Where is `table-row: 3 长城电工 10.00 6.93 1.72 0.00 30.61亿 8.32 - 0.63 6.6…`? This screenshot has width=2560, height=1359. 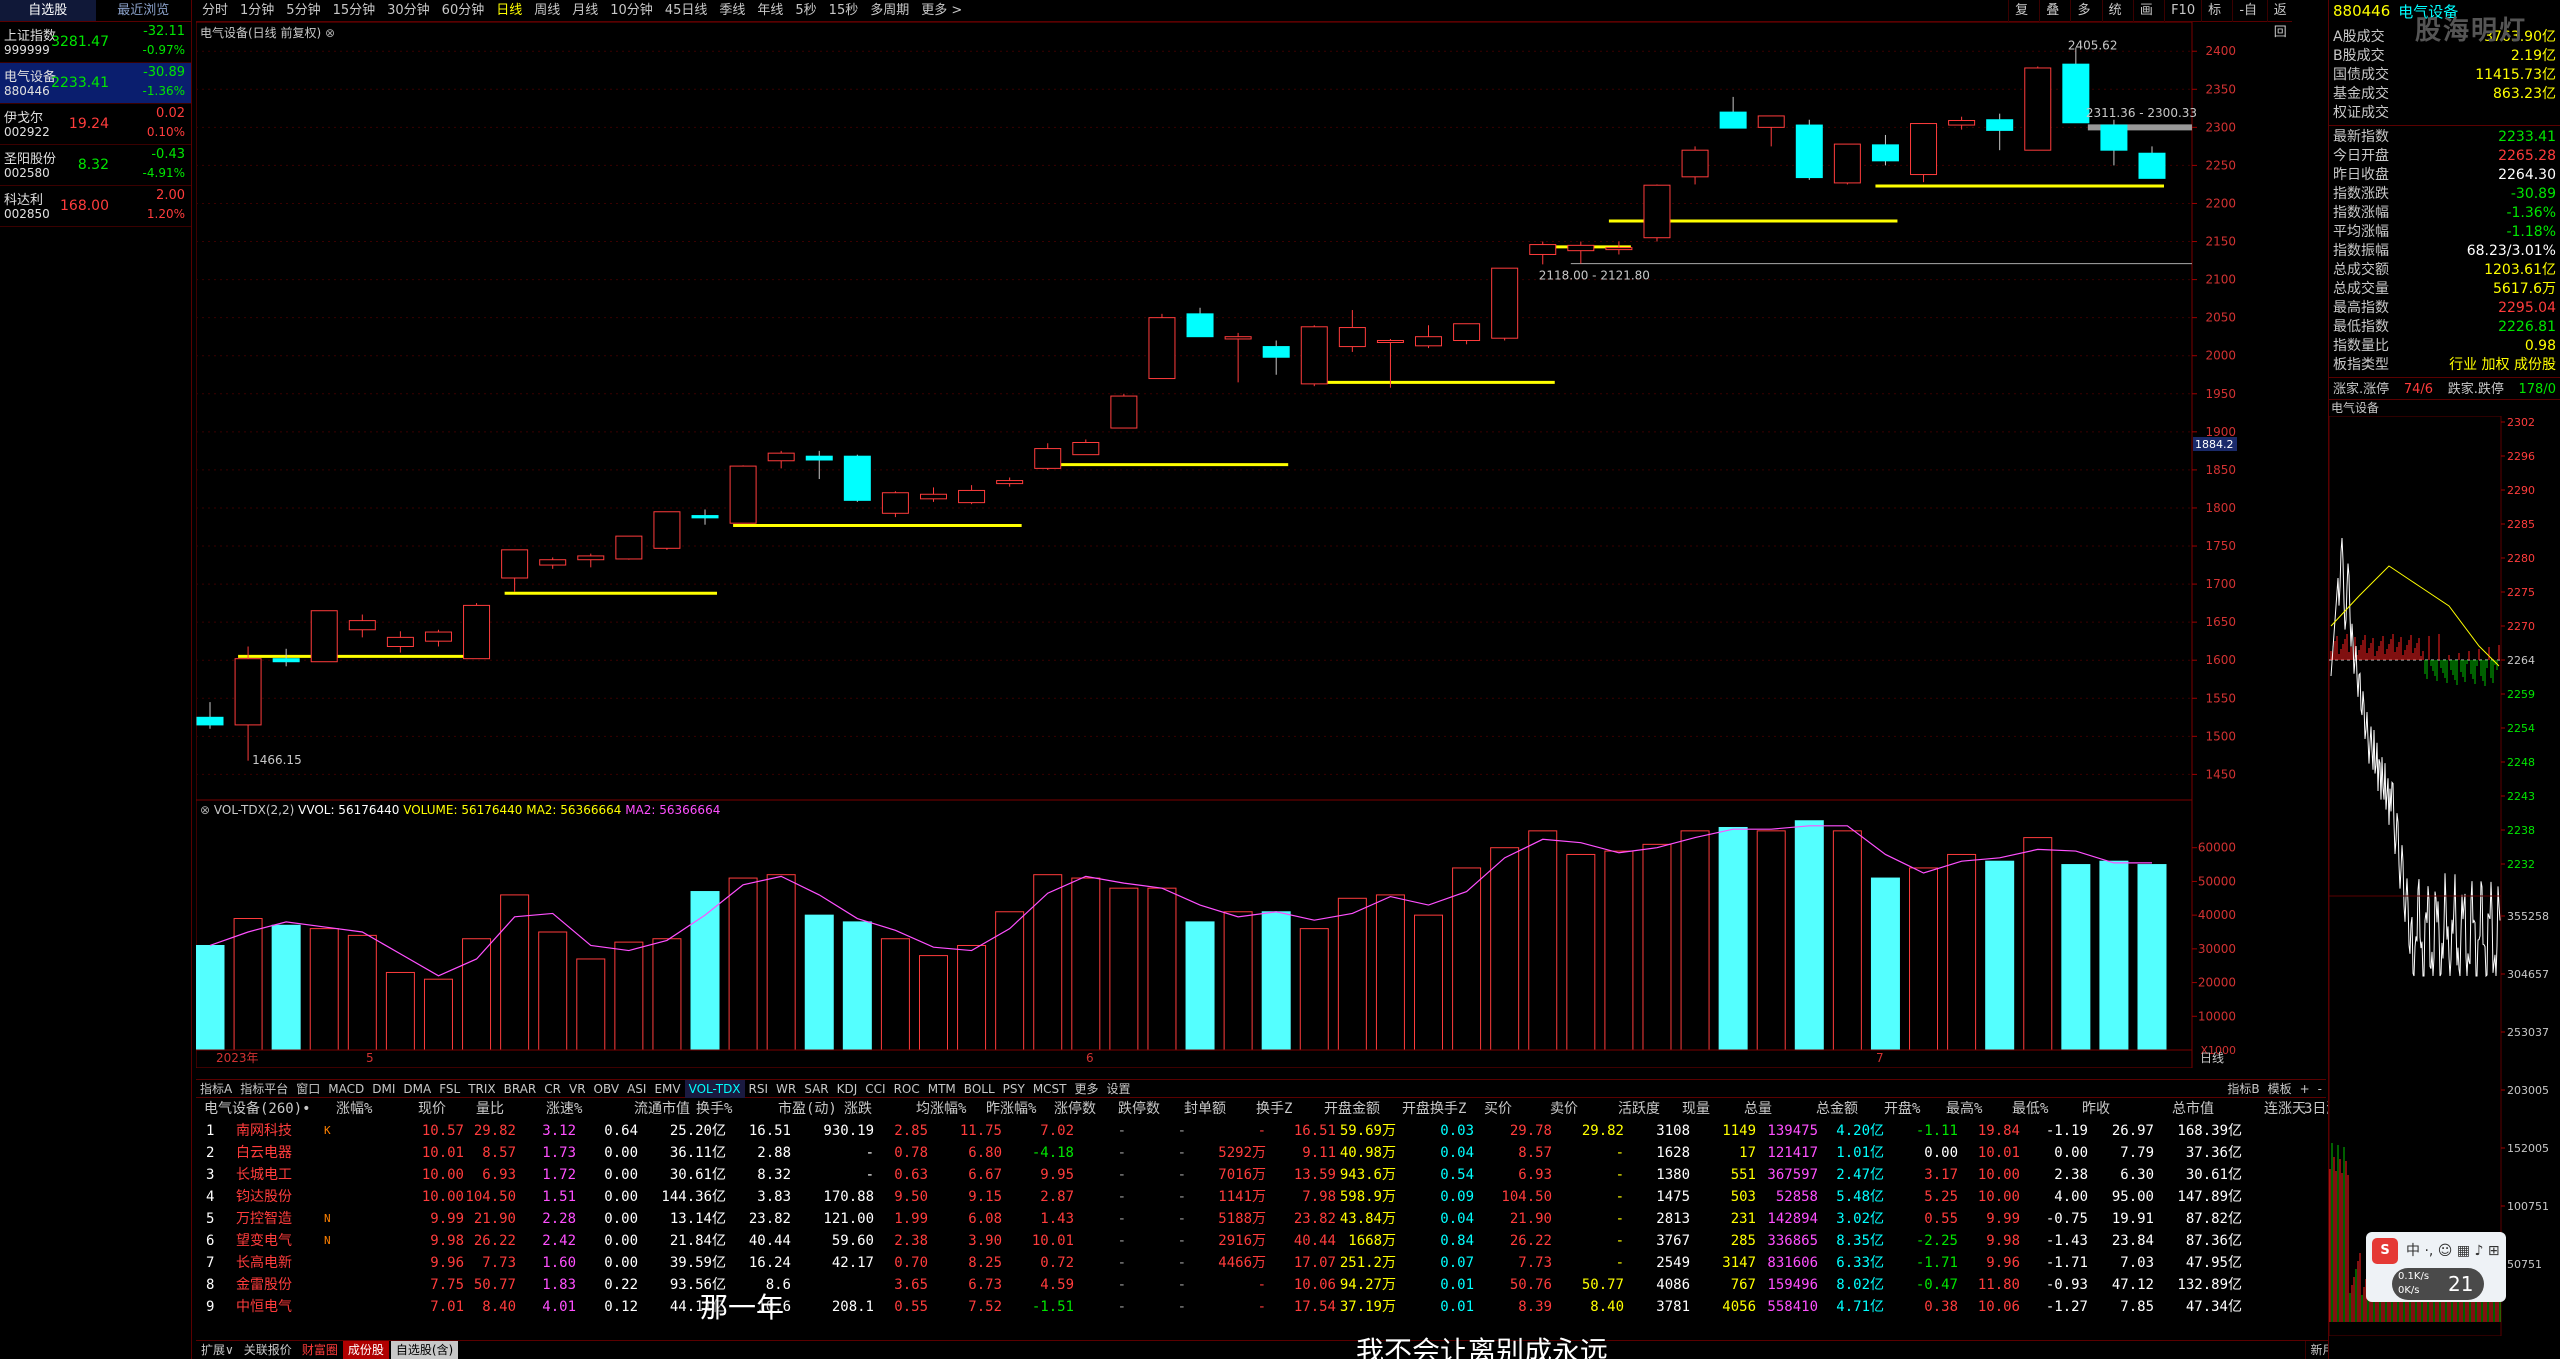 table-row: 3 长城电工 10.00 6.93 1.72 0.00 30.61亿 8.32 - 0.63 6.6… is located at coordinates (1296, 1175).